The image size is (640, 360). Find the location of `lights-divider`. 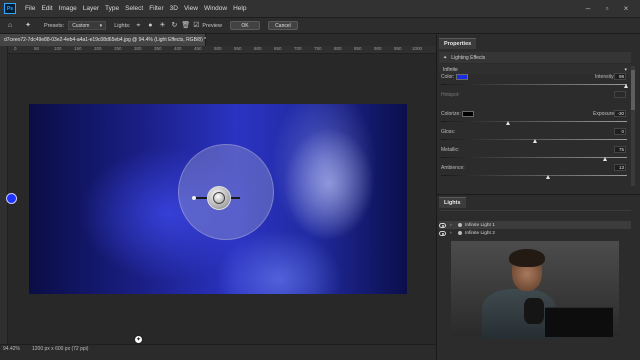

lights-divider is located at coordinates (535, 210).